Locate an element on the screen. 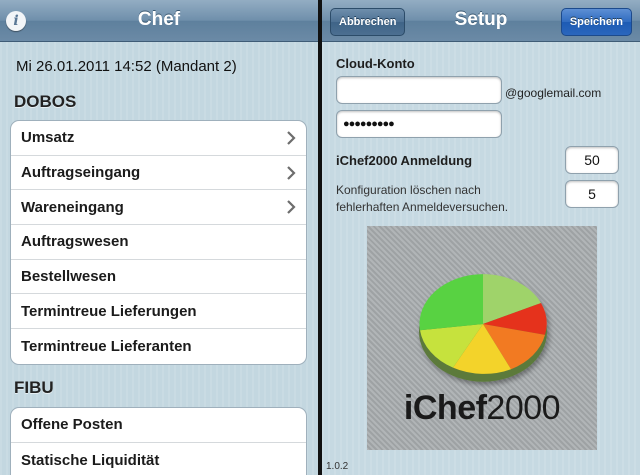 The image size is (640, 475). list-item: Offene Posten is located at coordinates (158, 425).